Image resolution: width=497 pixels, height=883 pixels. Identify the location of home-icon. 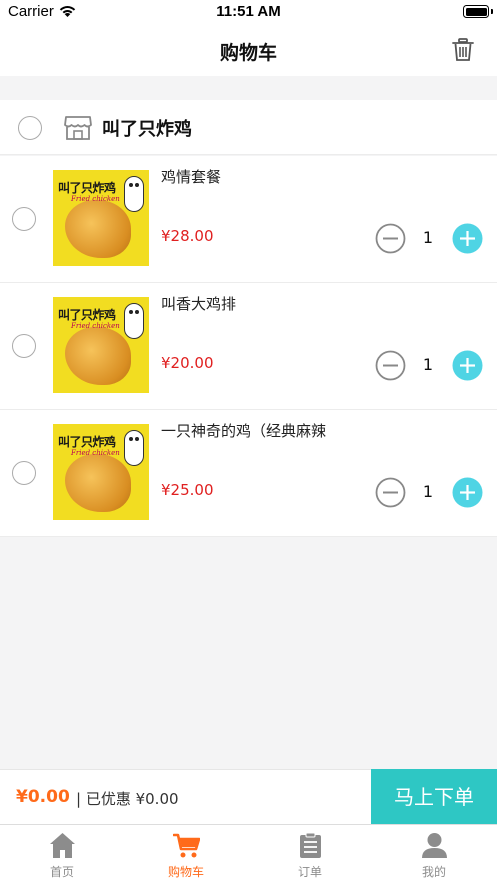
(62, 845).